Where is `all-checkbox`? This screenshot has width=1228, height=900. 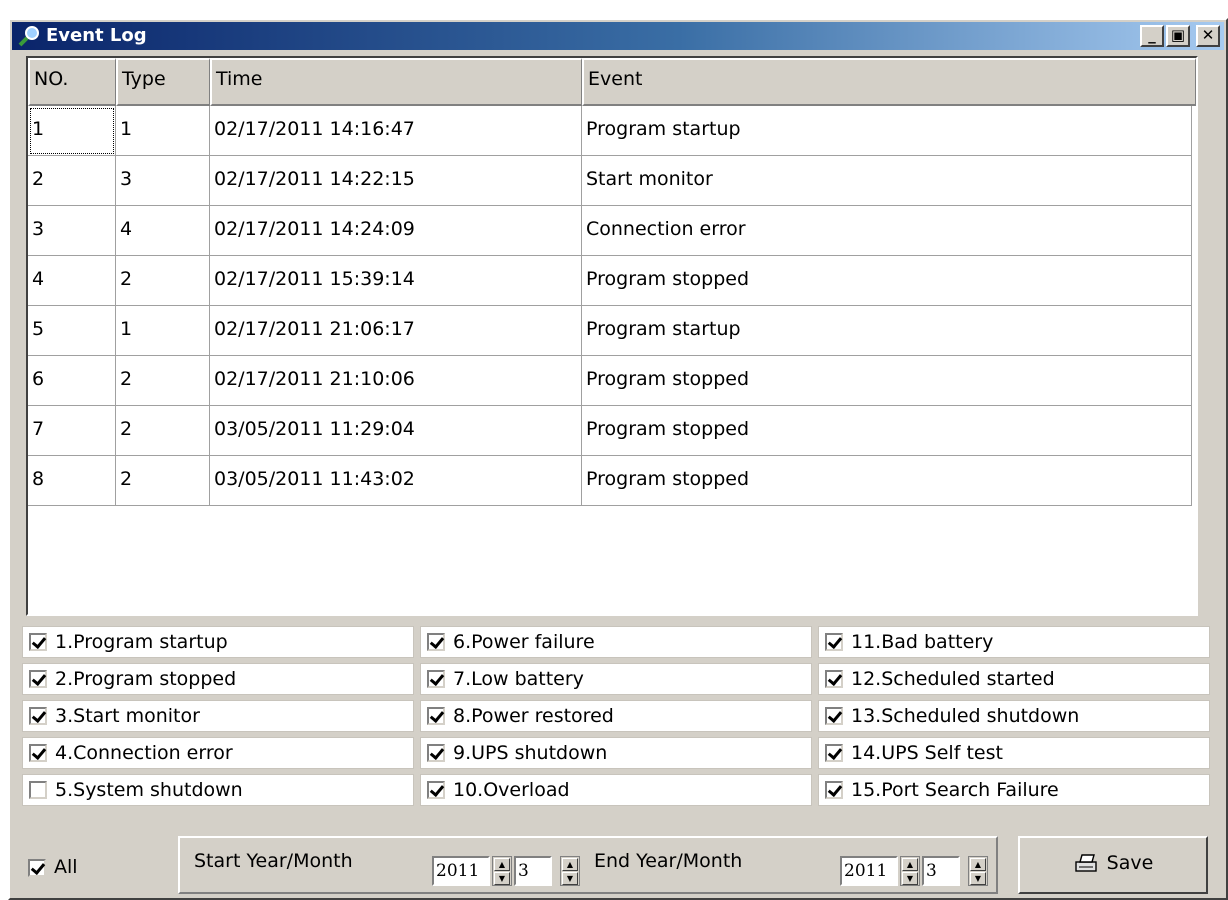 all-checkbox is located at coordinates (37, 868).